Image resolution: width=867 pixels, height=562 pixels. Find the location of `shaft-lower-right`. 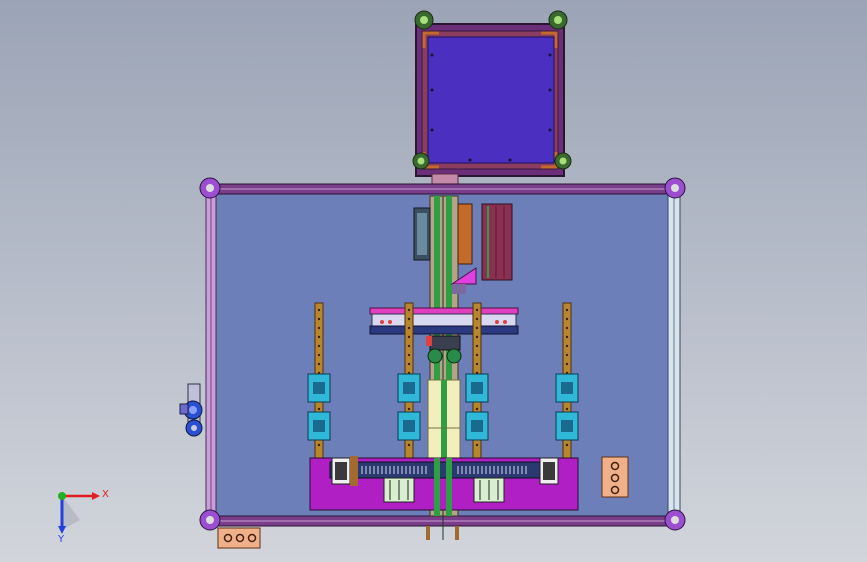

shaft-lower-right is located at coordinates (449, 487).